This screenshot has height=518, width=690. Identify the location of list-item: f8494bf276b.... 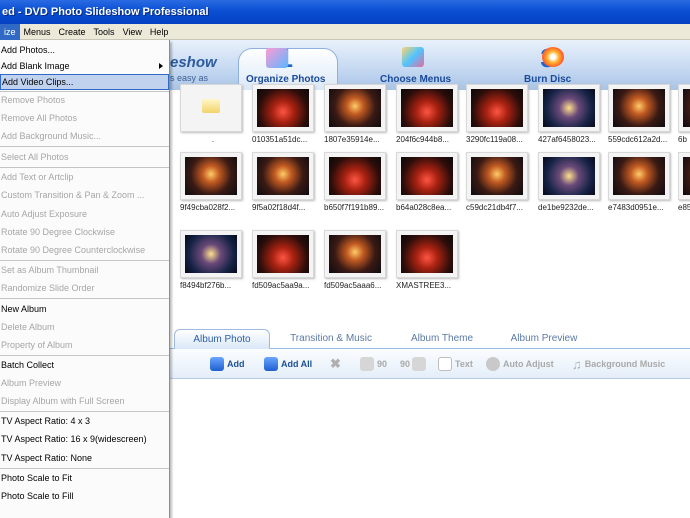
(213, 260).